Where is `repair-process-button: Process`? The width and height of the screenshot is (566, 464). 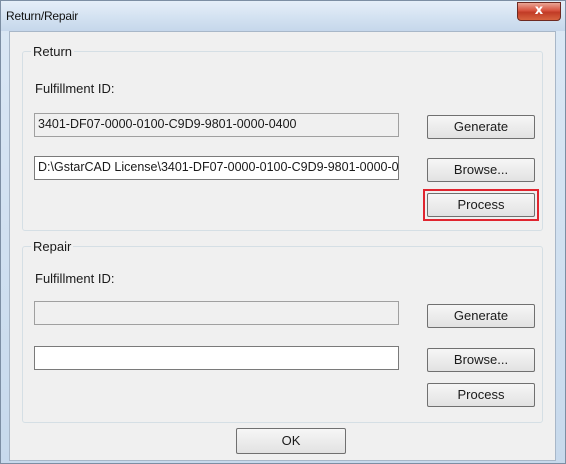
repair-process-button: Process is located at coordinates (481, 395).